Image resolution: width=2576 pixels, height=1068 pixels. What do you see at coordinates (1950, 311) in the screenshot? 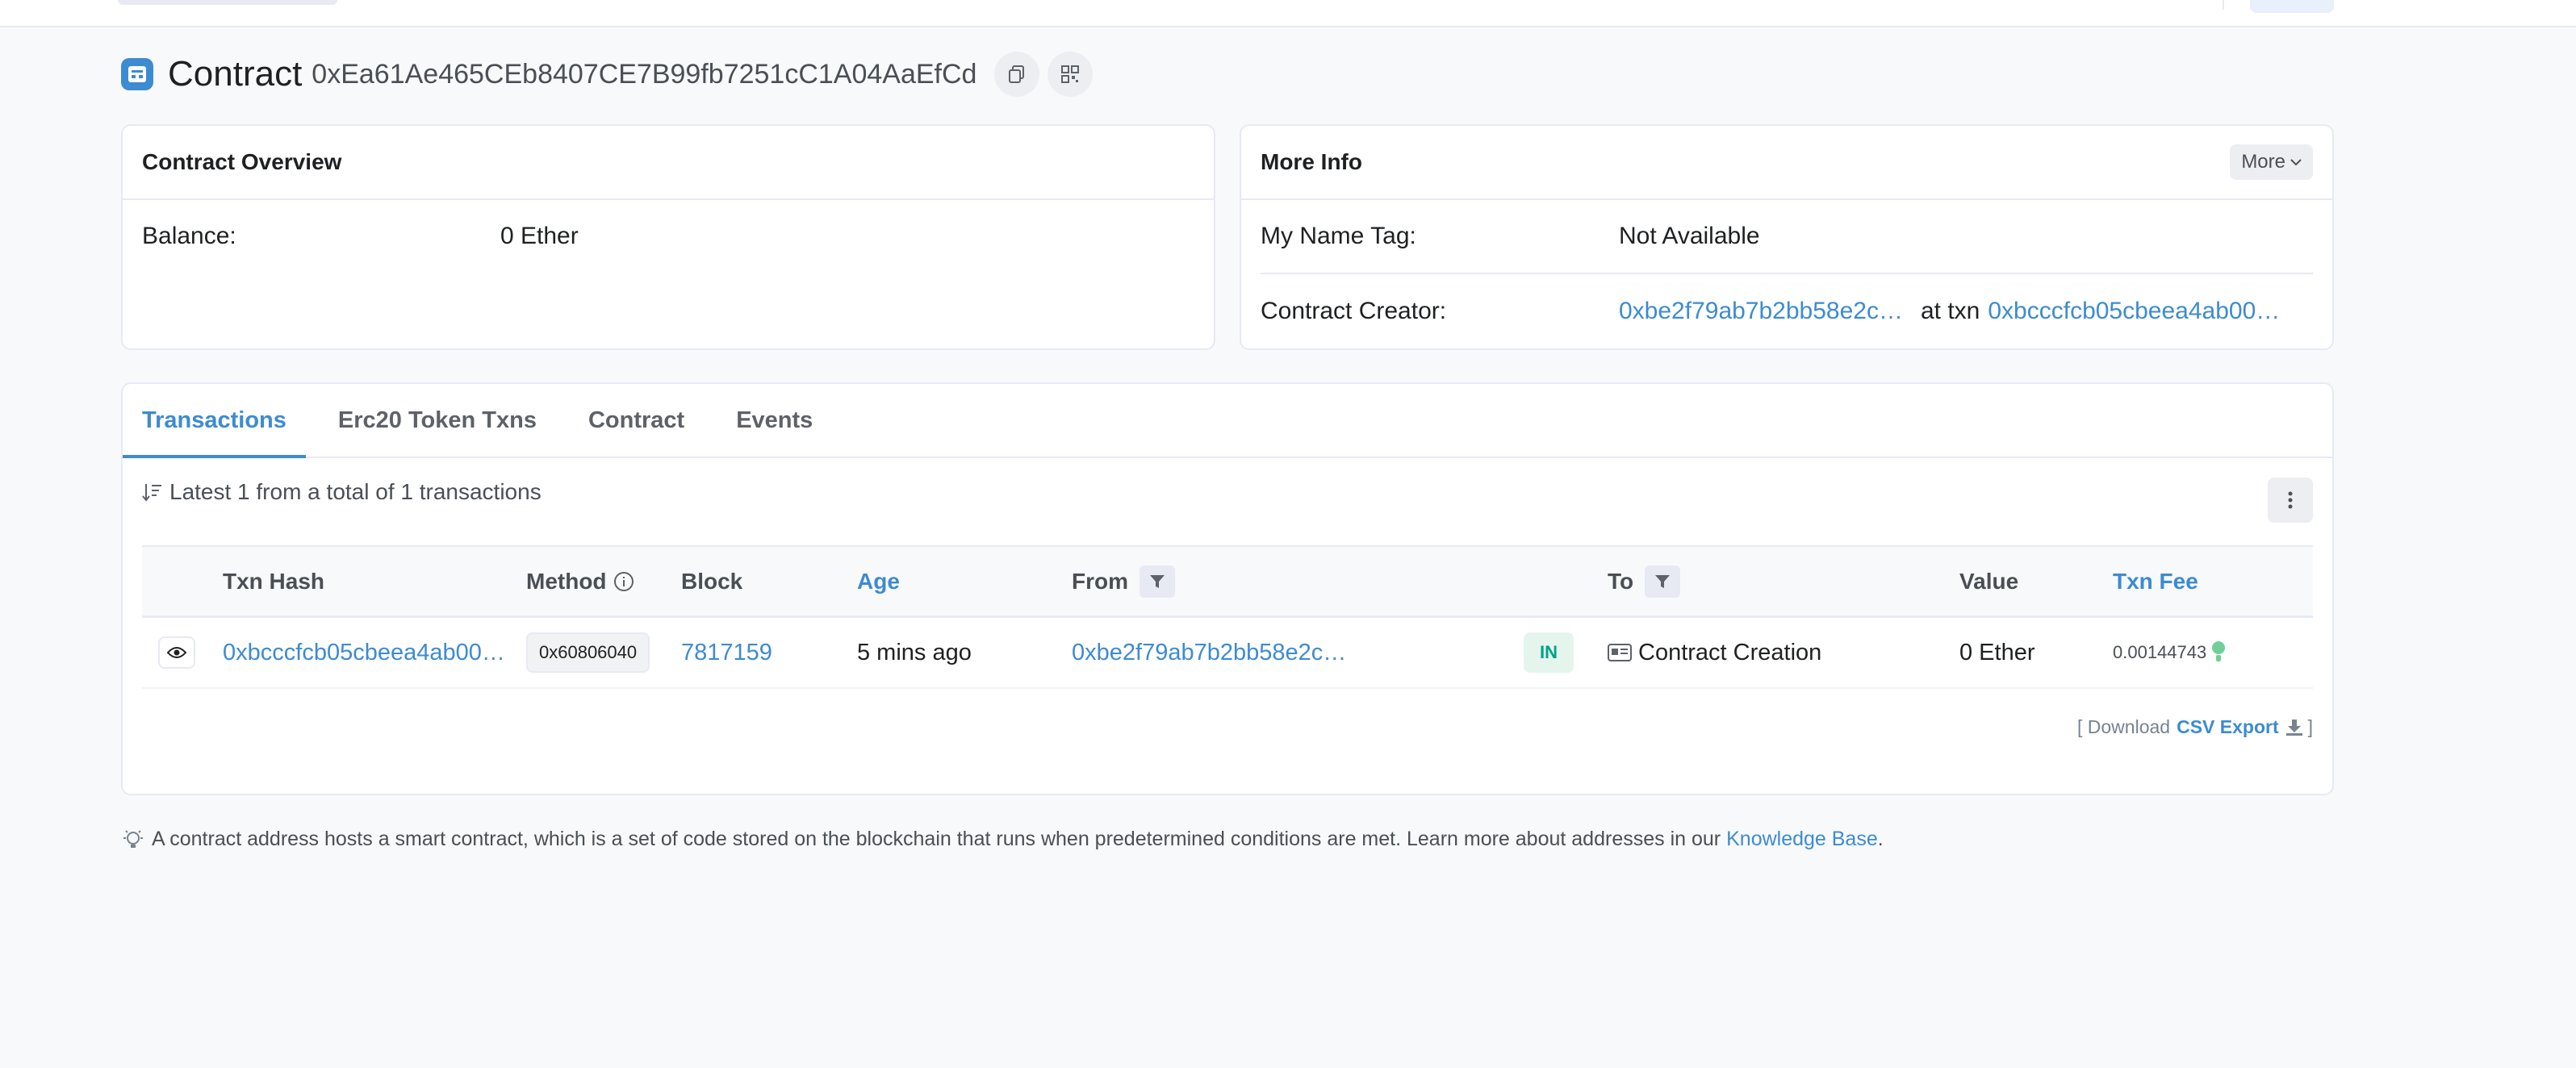
I see `at-txn-label: at txn` at bounding box center [1950, 311].